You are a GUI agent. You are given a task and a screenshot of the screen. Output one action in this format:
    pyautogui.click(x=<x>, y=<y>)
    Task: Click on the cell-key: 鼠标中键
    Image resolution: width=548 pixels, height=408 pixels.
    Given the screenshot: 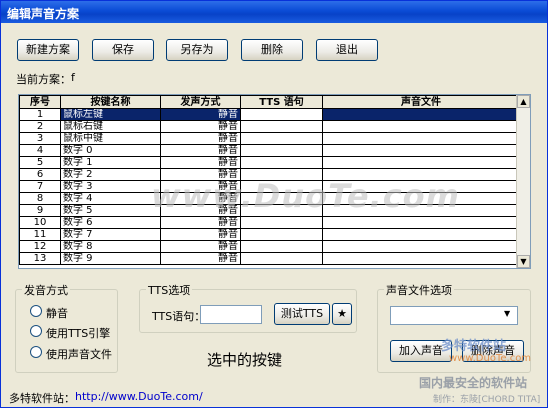 What is the action you would take?
    pyautogui.click(x=110, y=138)
    